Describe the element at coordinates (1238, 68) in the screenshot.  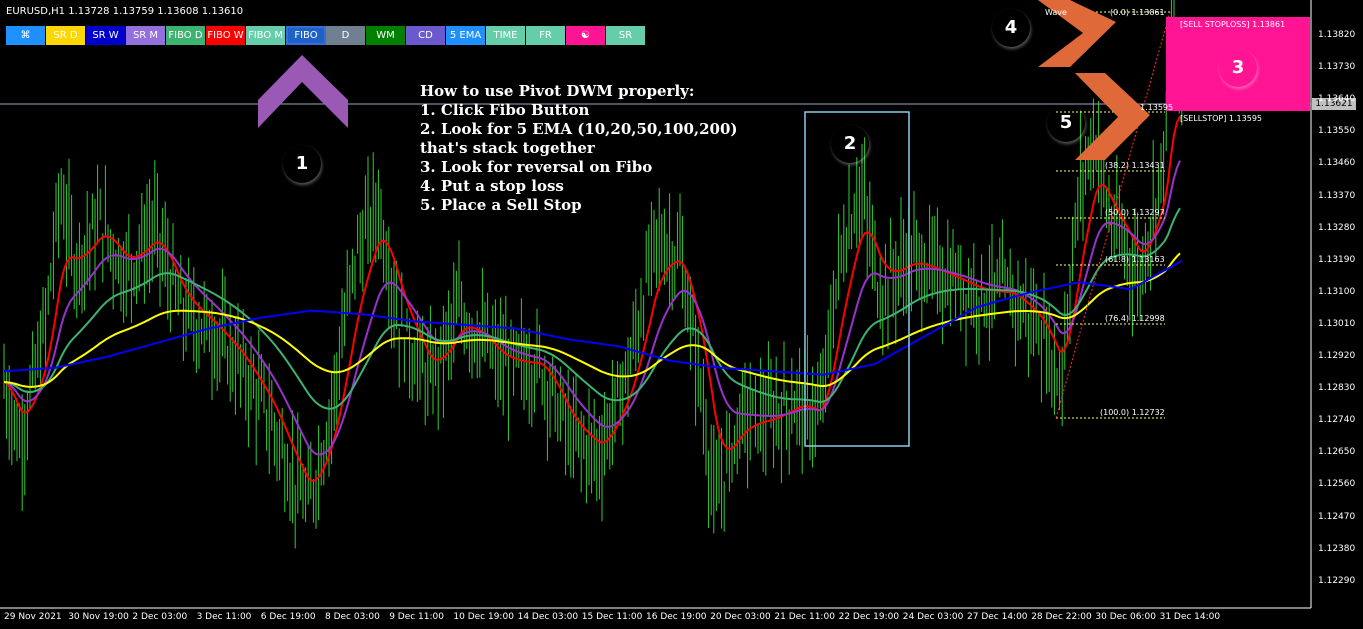
I see `step-badge-3: 3` at that location.